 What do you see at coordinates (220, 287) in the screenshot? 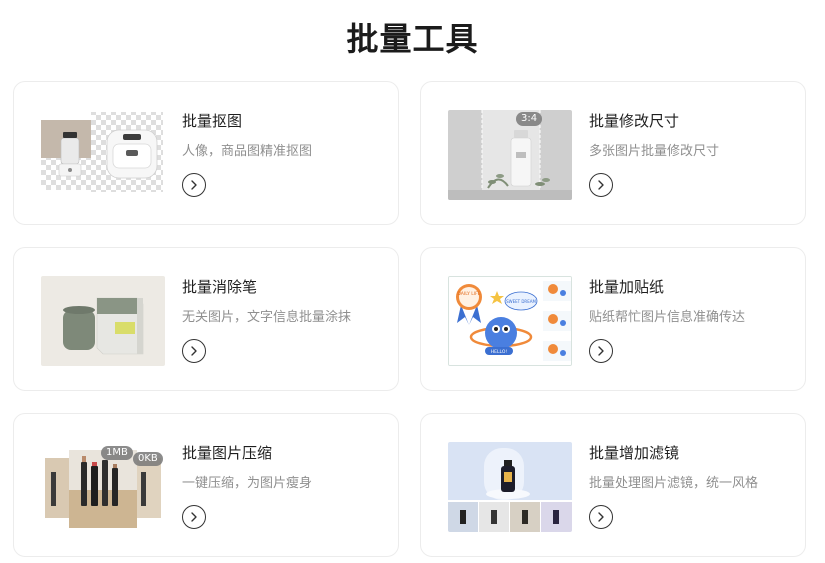
I see `card-title: 批量消除笔` at bounding box center [220, 287].